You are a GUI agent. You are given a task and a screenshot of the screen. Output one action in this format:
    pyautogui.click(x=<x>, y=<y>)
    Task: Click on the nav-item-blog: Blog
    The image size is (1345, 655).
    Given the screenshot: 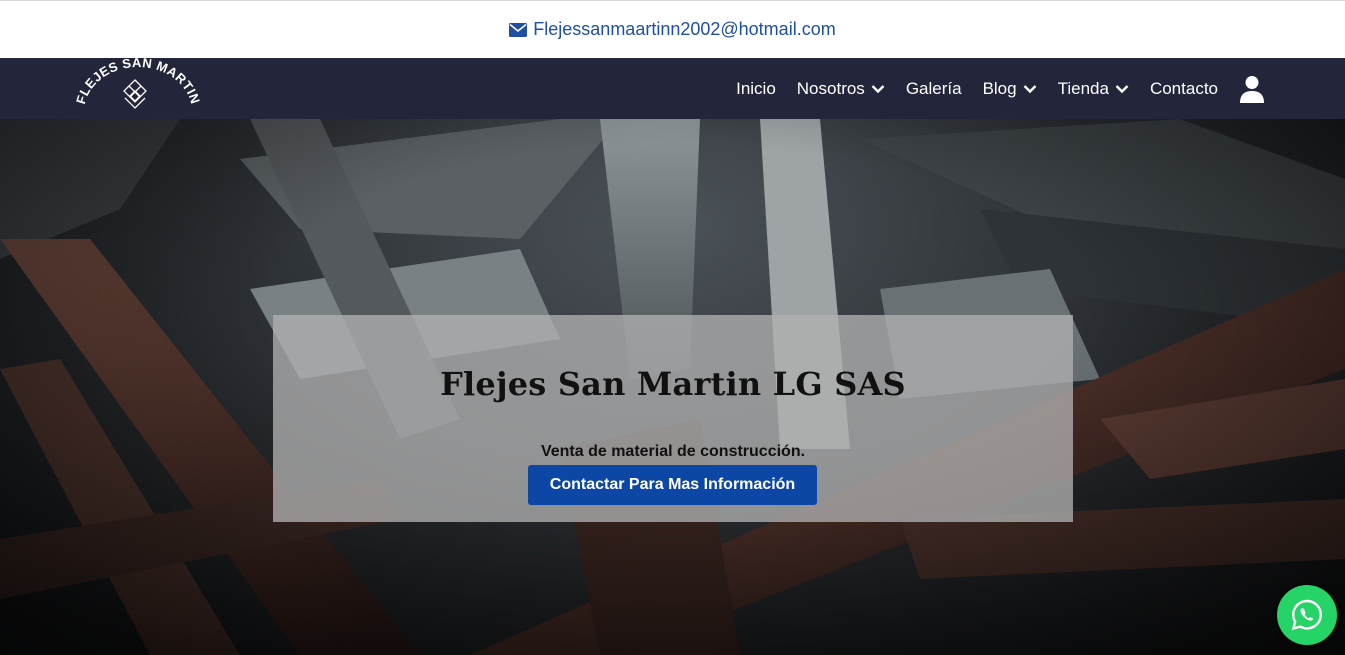 What is the action you would take?
    pyautogui.click(x=1010, y=89)
    